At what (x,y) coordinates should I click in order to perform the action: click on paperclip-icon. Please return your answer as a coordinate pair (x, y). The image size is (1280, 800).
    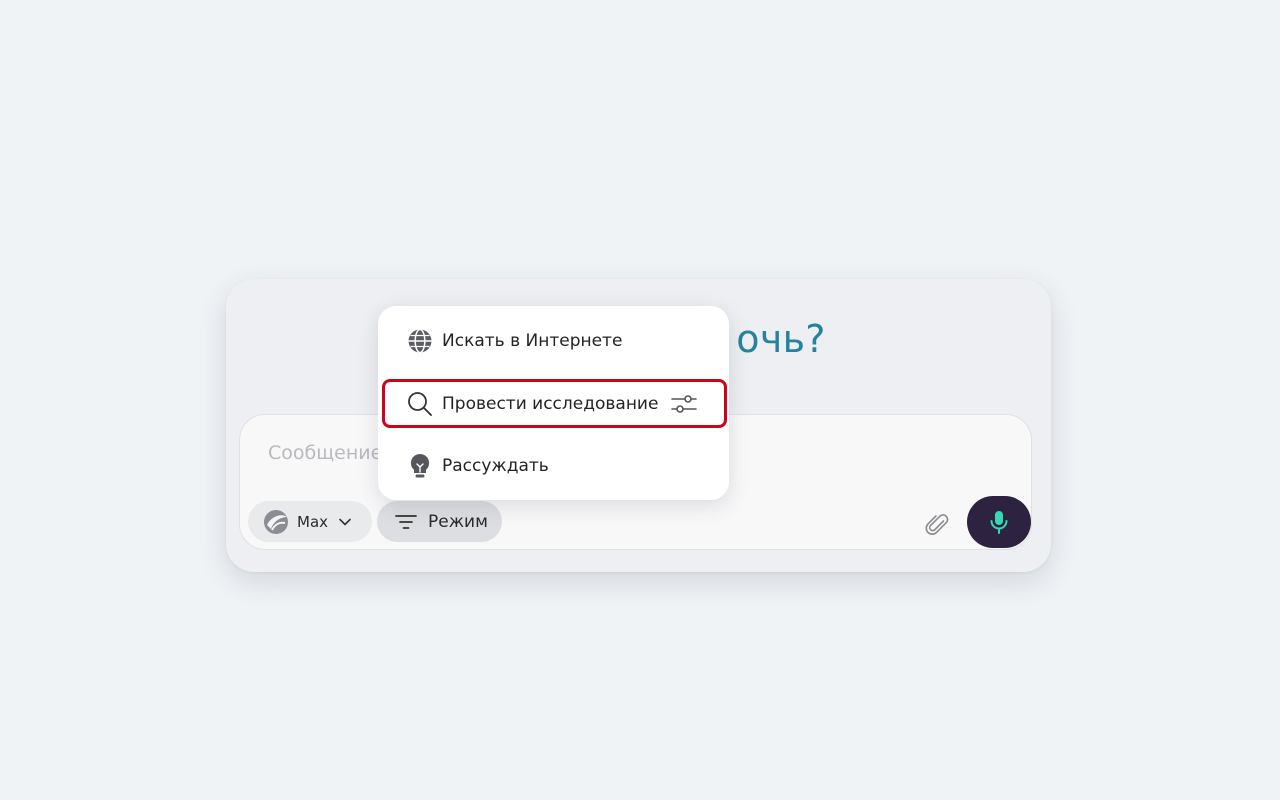
    Looking at the image, I should click on (937, 523).